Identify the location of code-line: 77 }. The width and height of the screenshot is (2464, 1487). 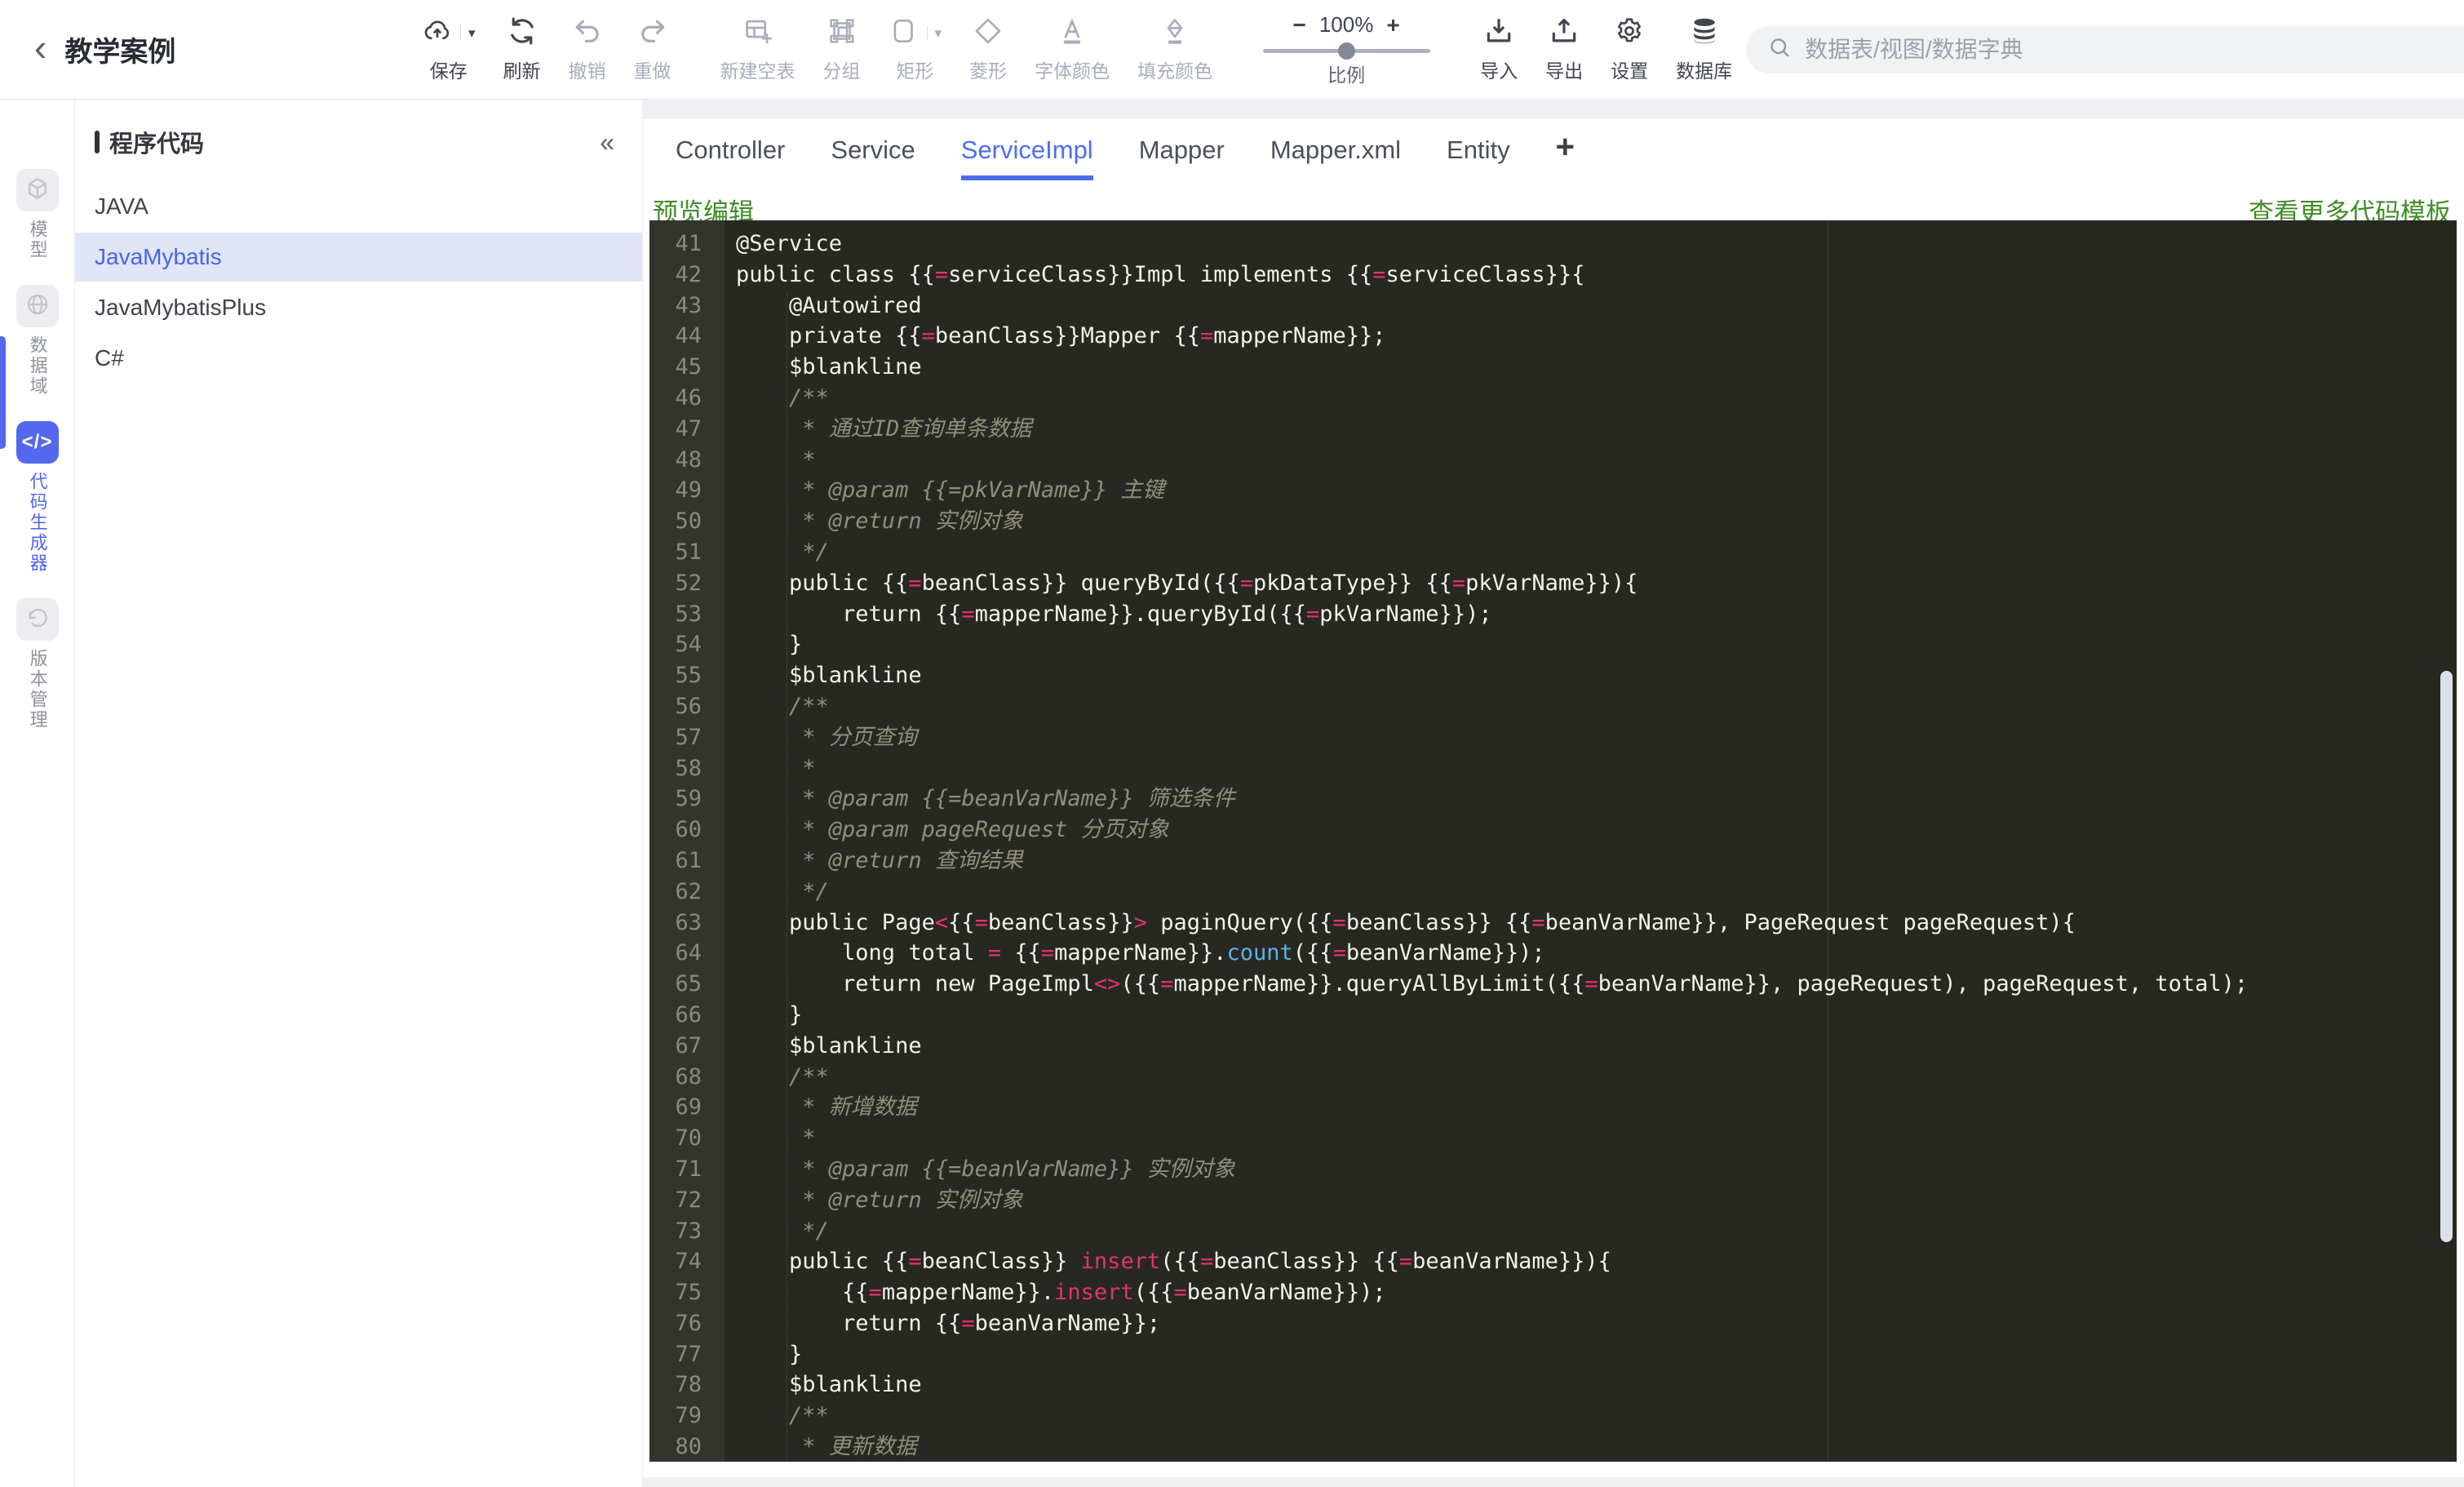
(1553, 1354).